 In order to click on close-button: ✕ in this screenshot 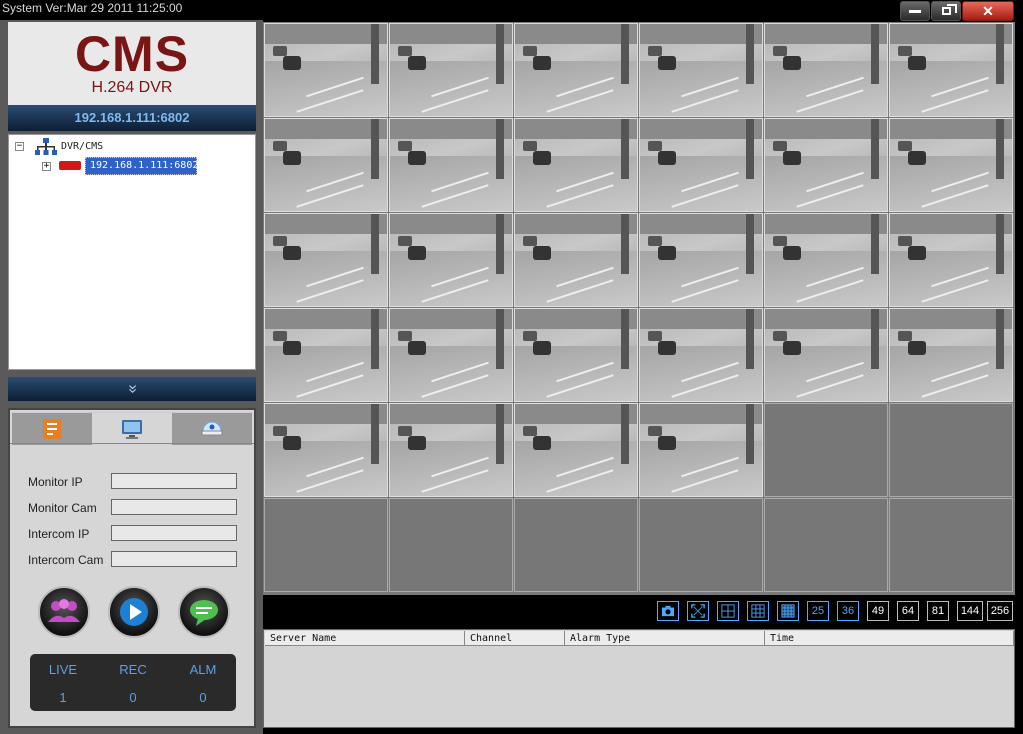, I will do `click(988, 11)`.